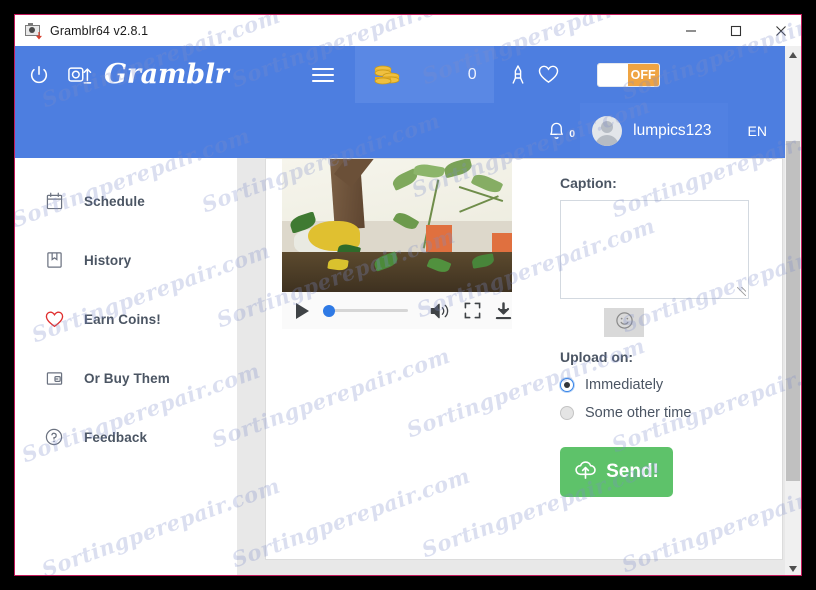 The width and height of the screenshot is (816, 590). I want to click on window-controls, so click(734, 30).